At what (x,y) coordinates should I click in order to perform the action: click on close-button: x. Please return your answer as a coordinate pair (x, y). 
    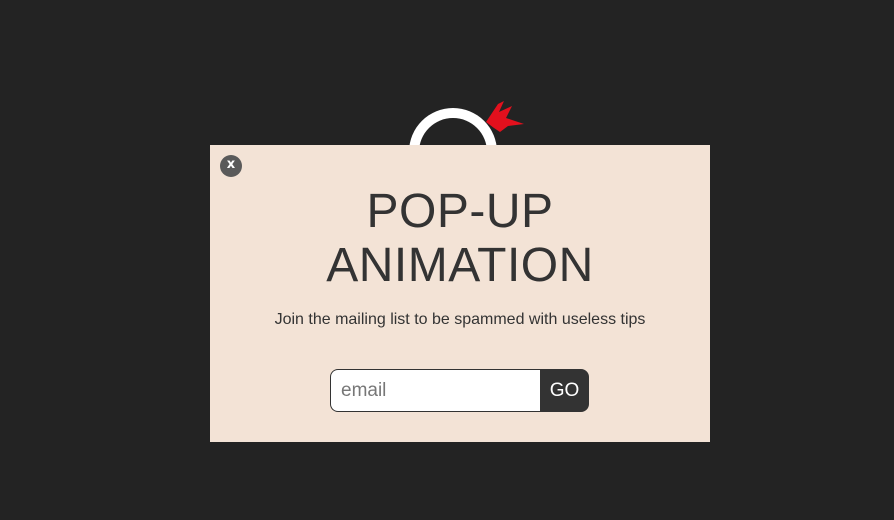
    Looking at the image, I should click on (231, 166).